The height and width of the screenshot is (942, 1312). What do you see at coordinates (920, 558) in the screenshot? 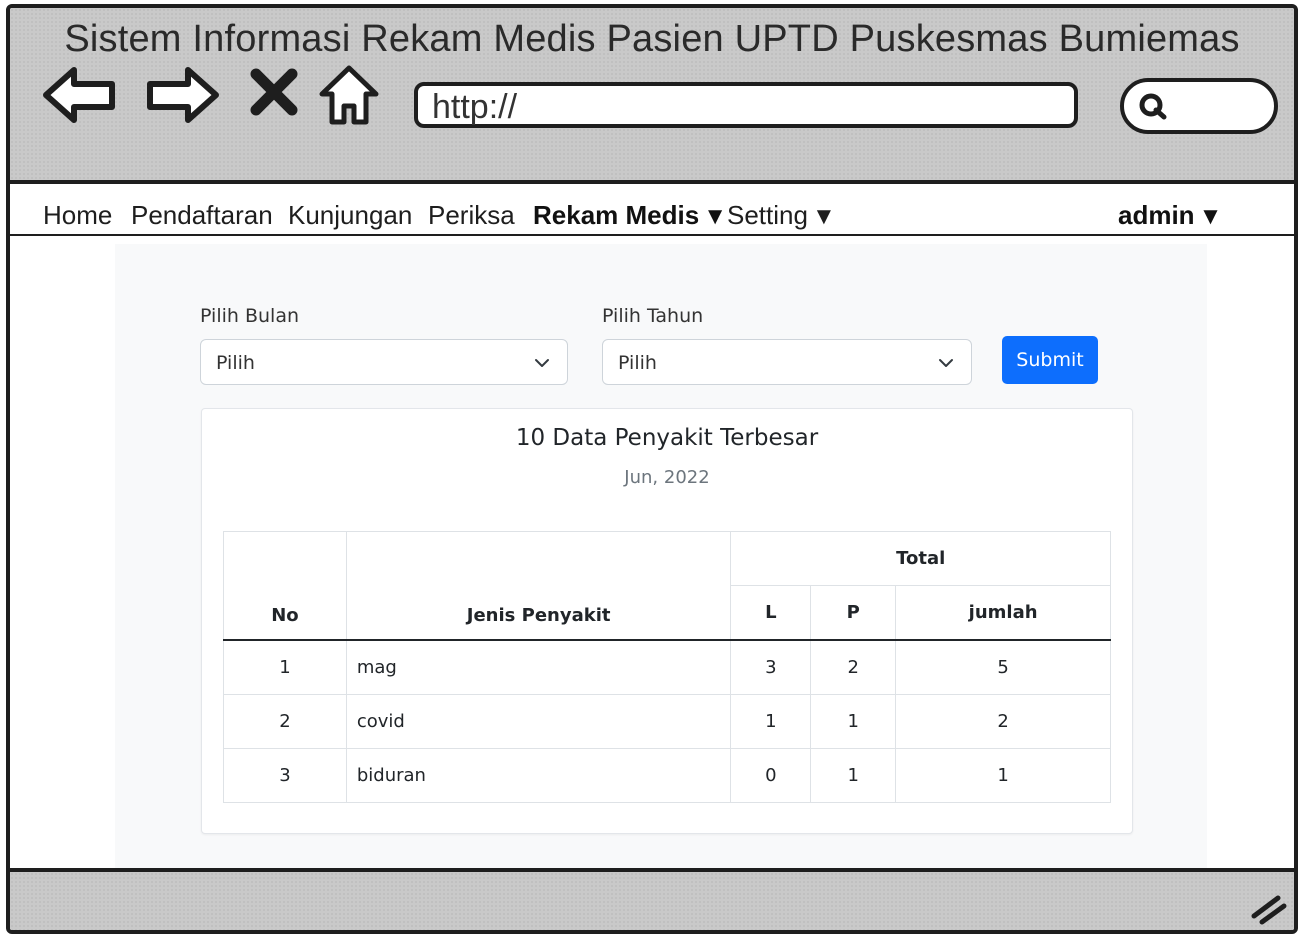
I see `header-total: Total` at bounding box center [920, 558].